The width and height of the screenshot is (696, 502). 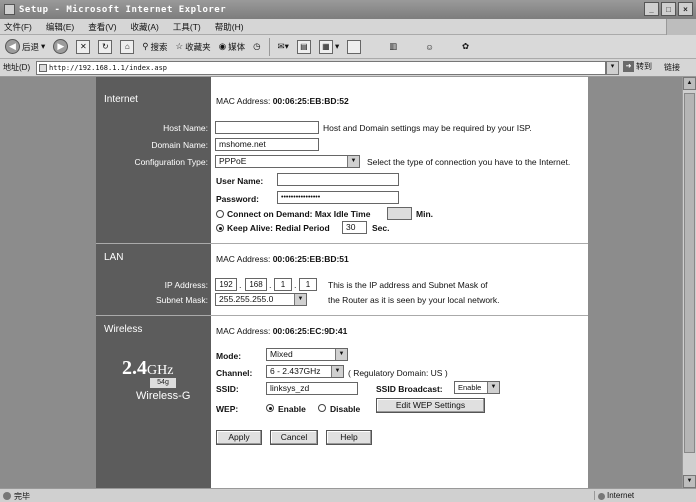 I want to click on forward-button: ▶, so click(x=60, y=47).